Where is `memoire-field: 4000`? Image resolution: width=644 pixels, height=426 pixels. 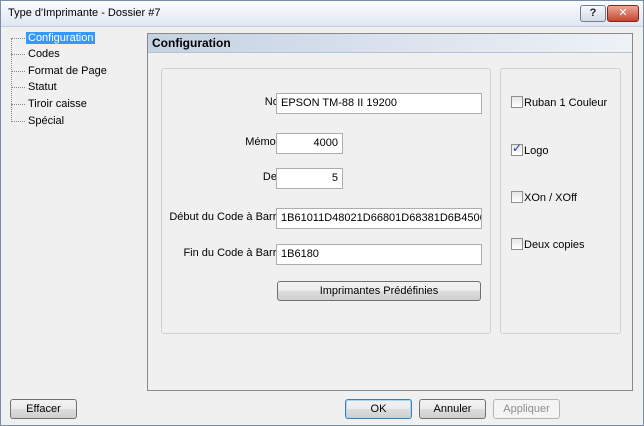 memoire-field: 4000 is located at coordinates (309, 143).